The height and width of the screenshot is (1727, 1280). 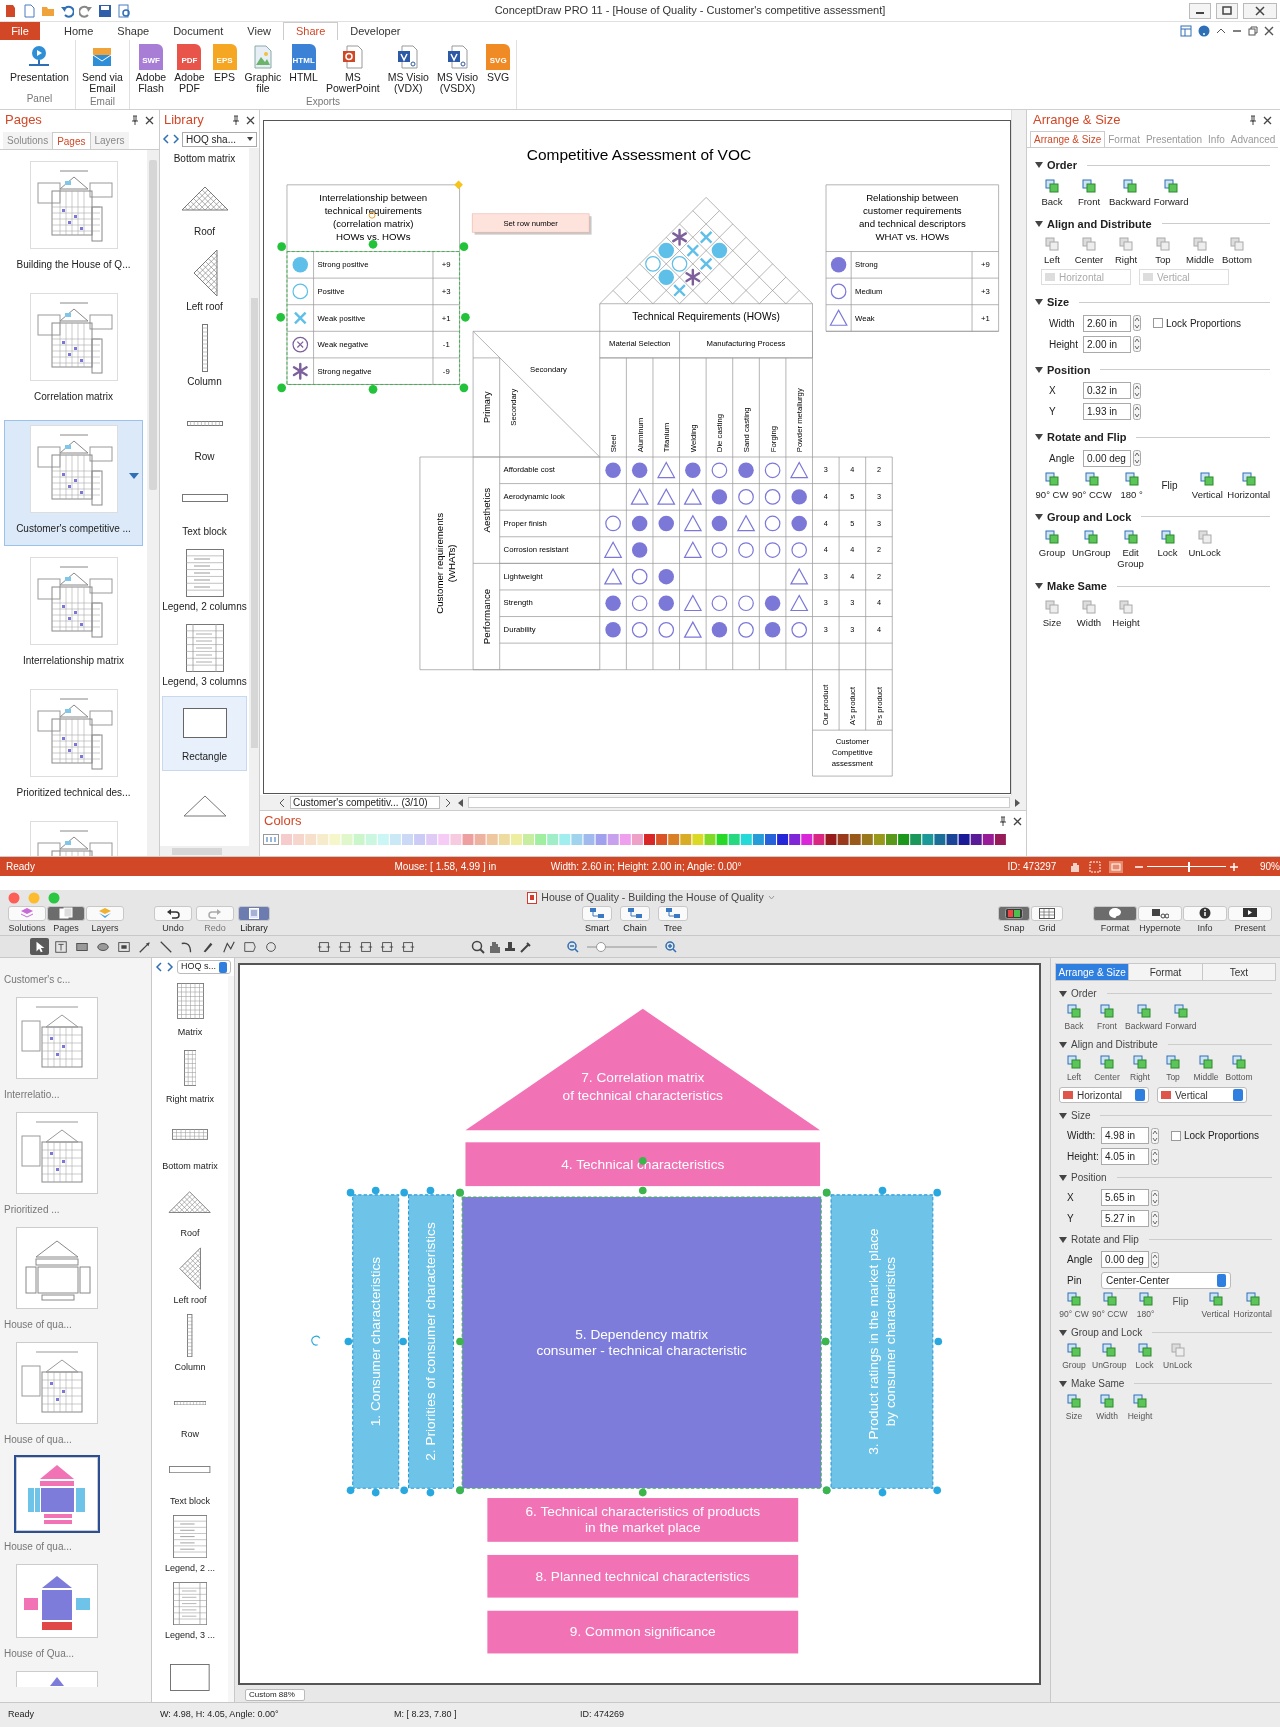 I want to click on dropdown: Horizontal, so click(x=1104, y=1095).